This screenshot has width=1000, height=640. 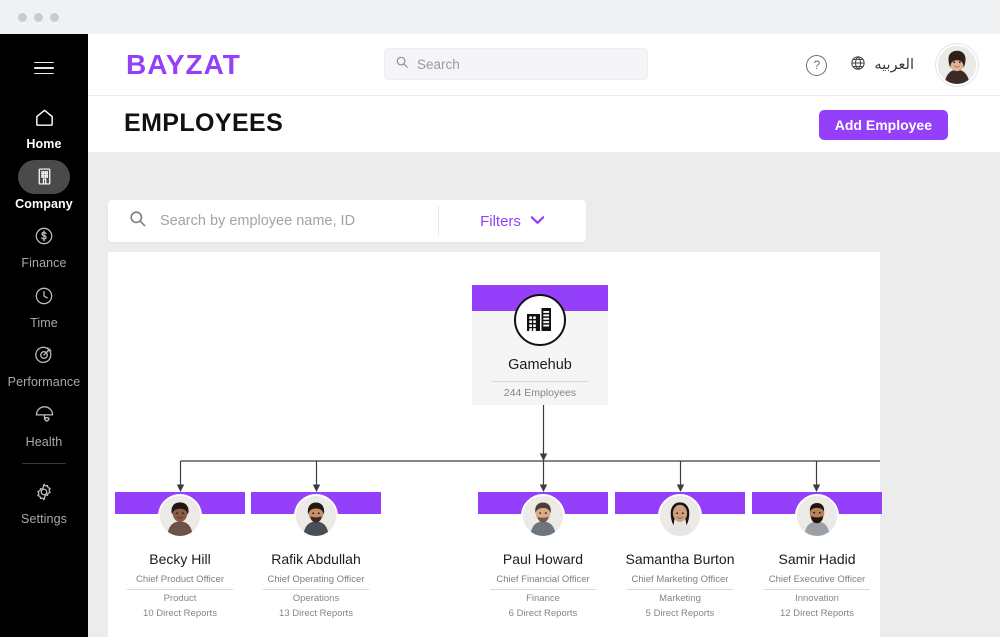 What do you see at coordinates (817, 579) in the screenshot?
I see `employee-title: Chief Executive Officer` at bounding box center [817, 579].